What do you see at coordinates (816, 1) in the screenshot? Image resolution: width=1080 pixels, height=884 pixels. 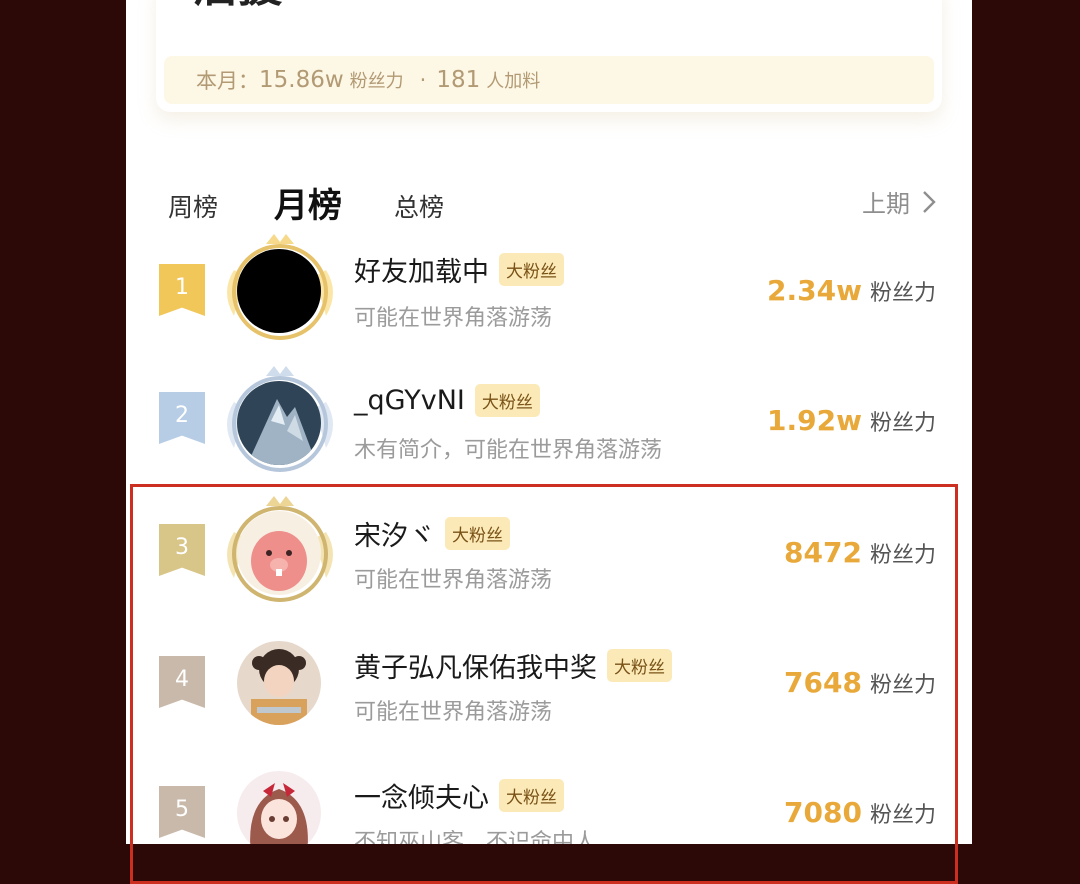 I see `card-value: 211` at bounding box center [816, 1].